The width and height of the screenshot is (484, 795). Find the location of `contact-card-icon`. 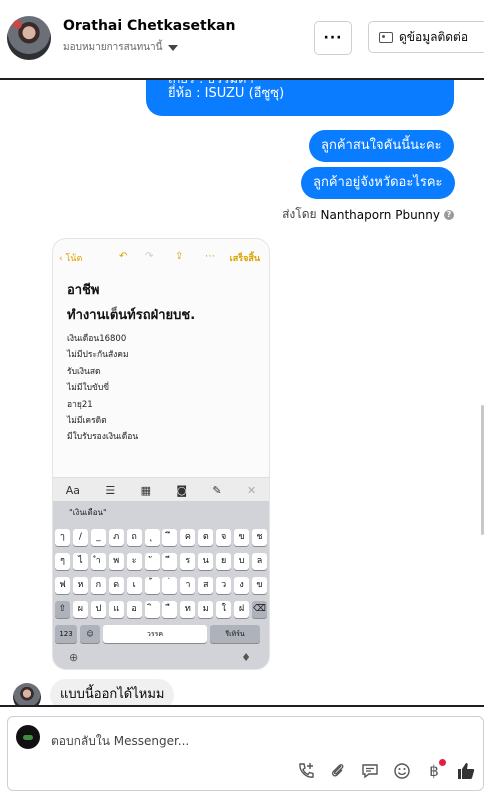

contact-card-icon is located at coordinates (386, 37).